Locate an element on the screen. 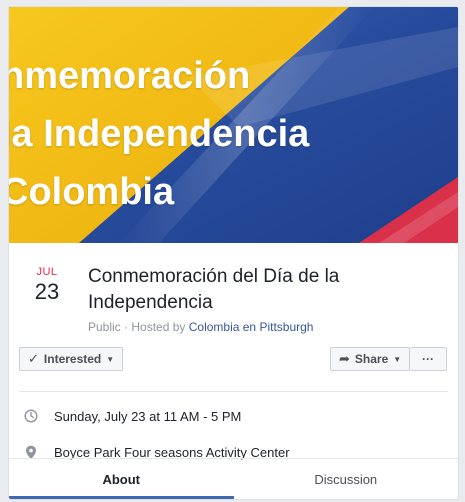 This screenshot has height=502, width=465. tab-discussion: Discussion is located at coordinates (346, 479).